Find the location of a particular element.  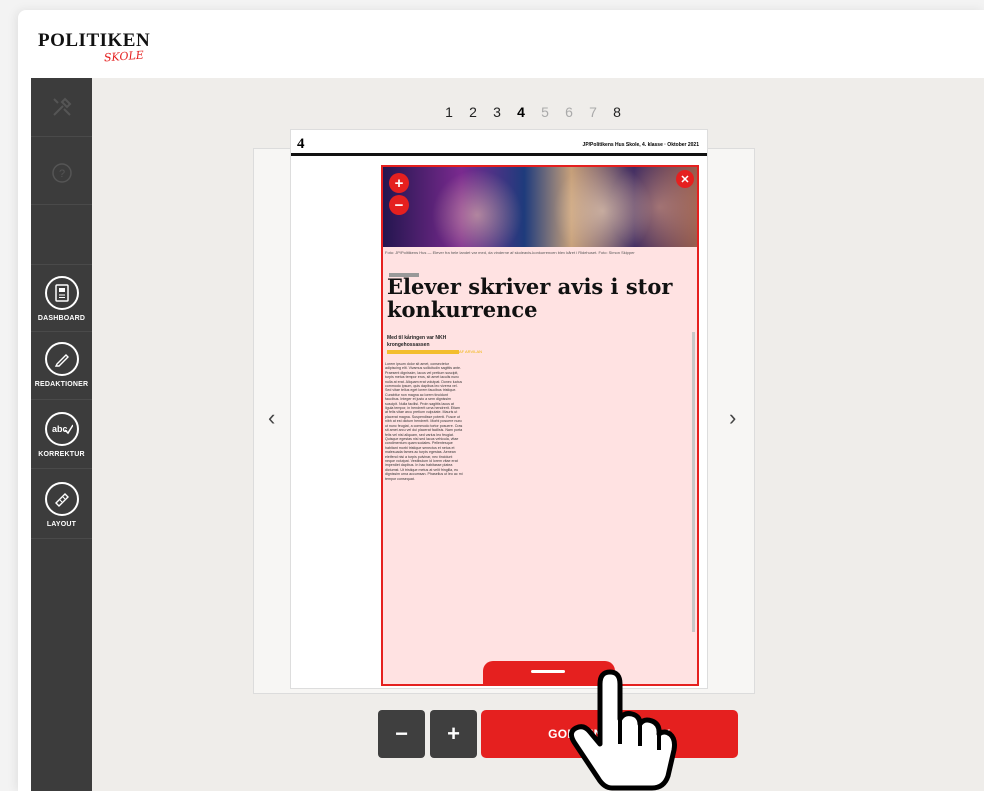

spellcheck-icon: abc is located at coordinates (61, 429).